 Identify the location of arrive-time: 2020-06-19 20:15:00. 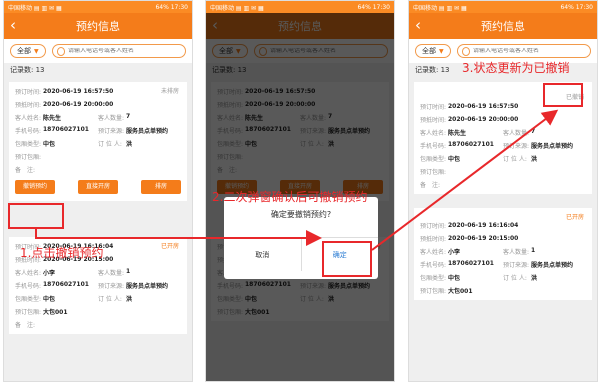
(483, 238).